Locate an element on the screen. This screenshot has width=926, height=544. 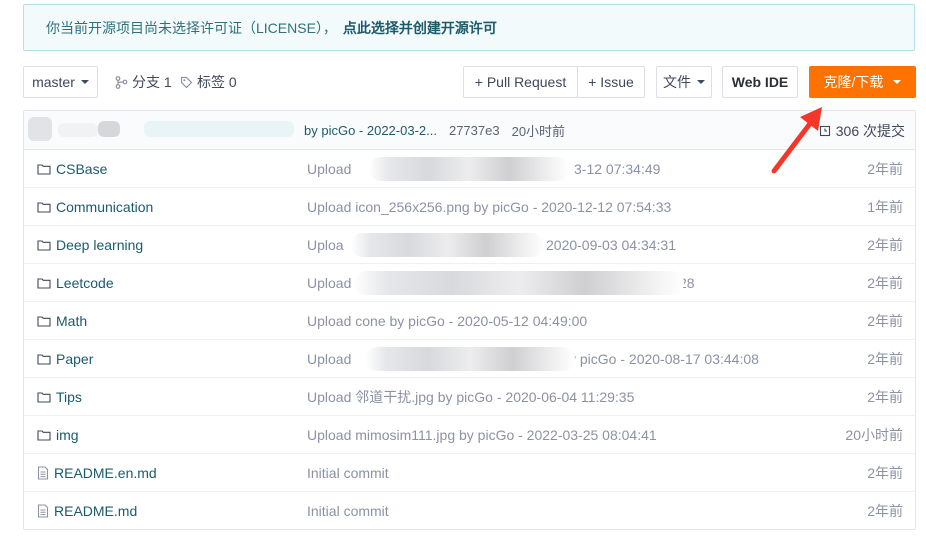
tags-link: 标签 0 is located at coordinates (208, 82).